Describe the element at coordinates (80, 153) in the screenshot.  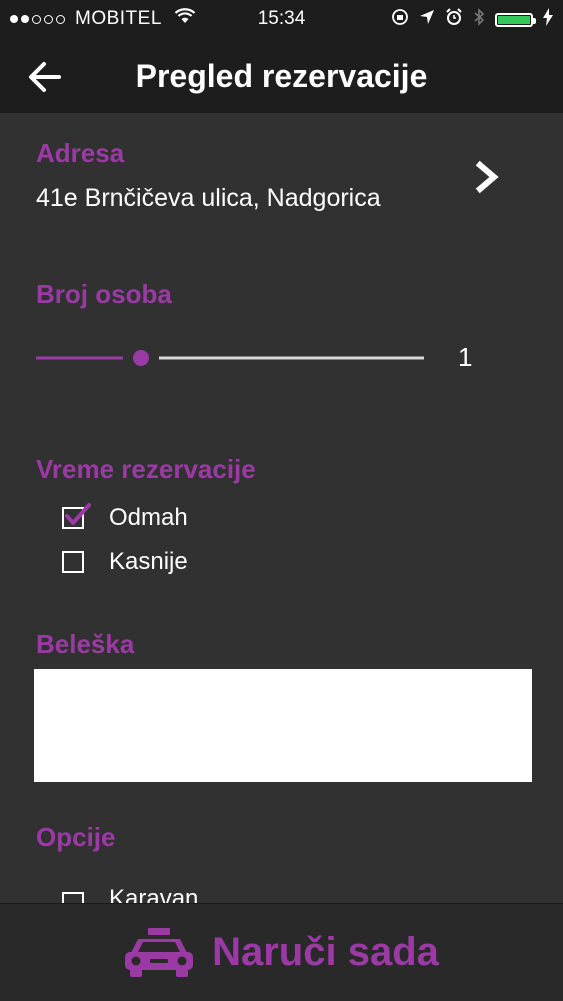
I see `address-label: Adresa` at that location.